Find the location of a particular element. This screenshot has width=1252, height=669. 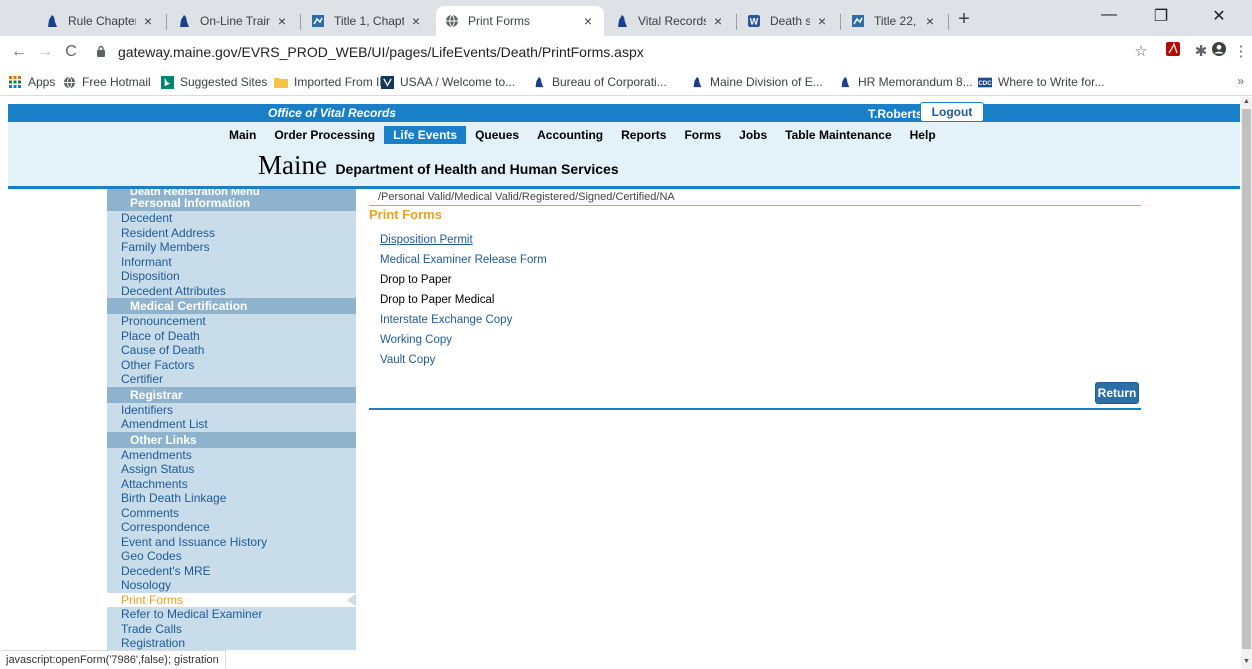

browser-tab-2: On-Line Training R × is located at coordinates (233, 21).